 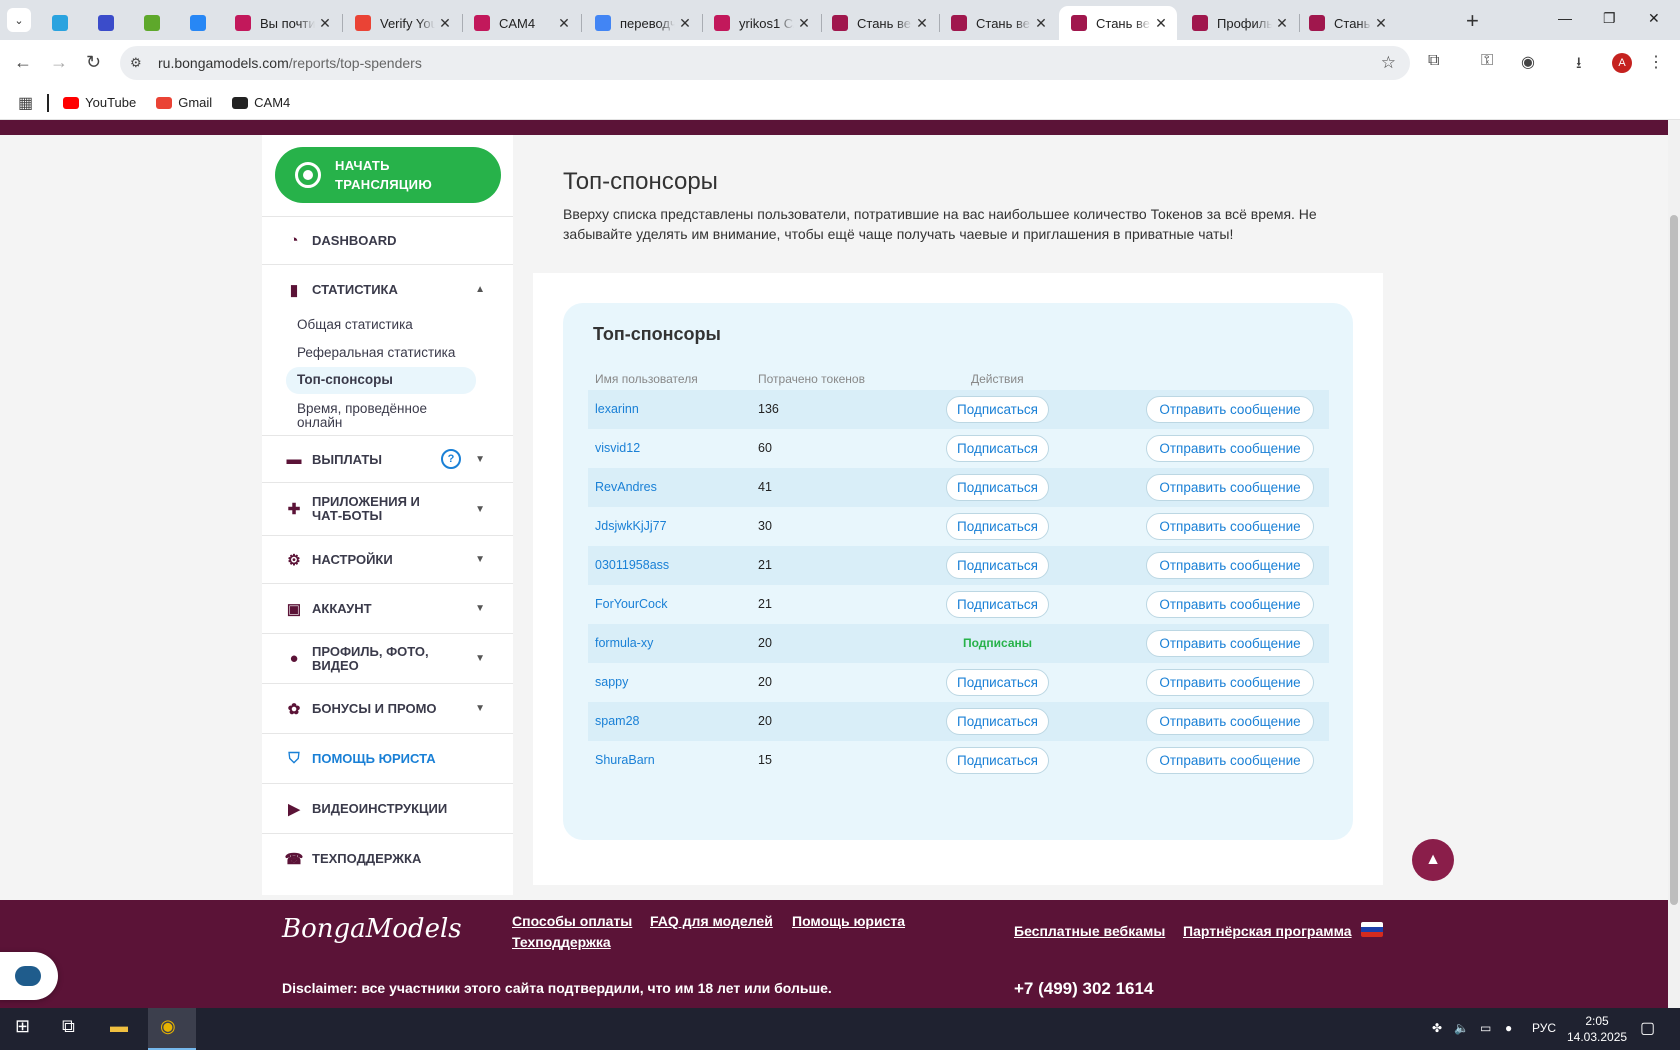 I want to click on sidebar-subitem-online-time: Время, проведённое онлайн, so click(x=372, y=416).